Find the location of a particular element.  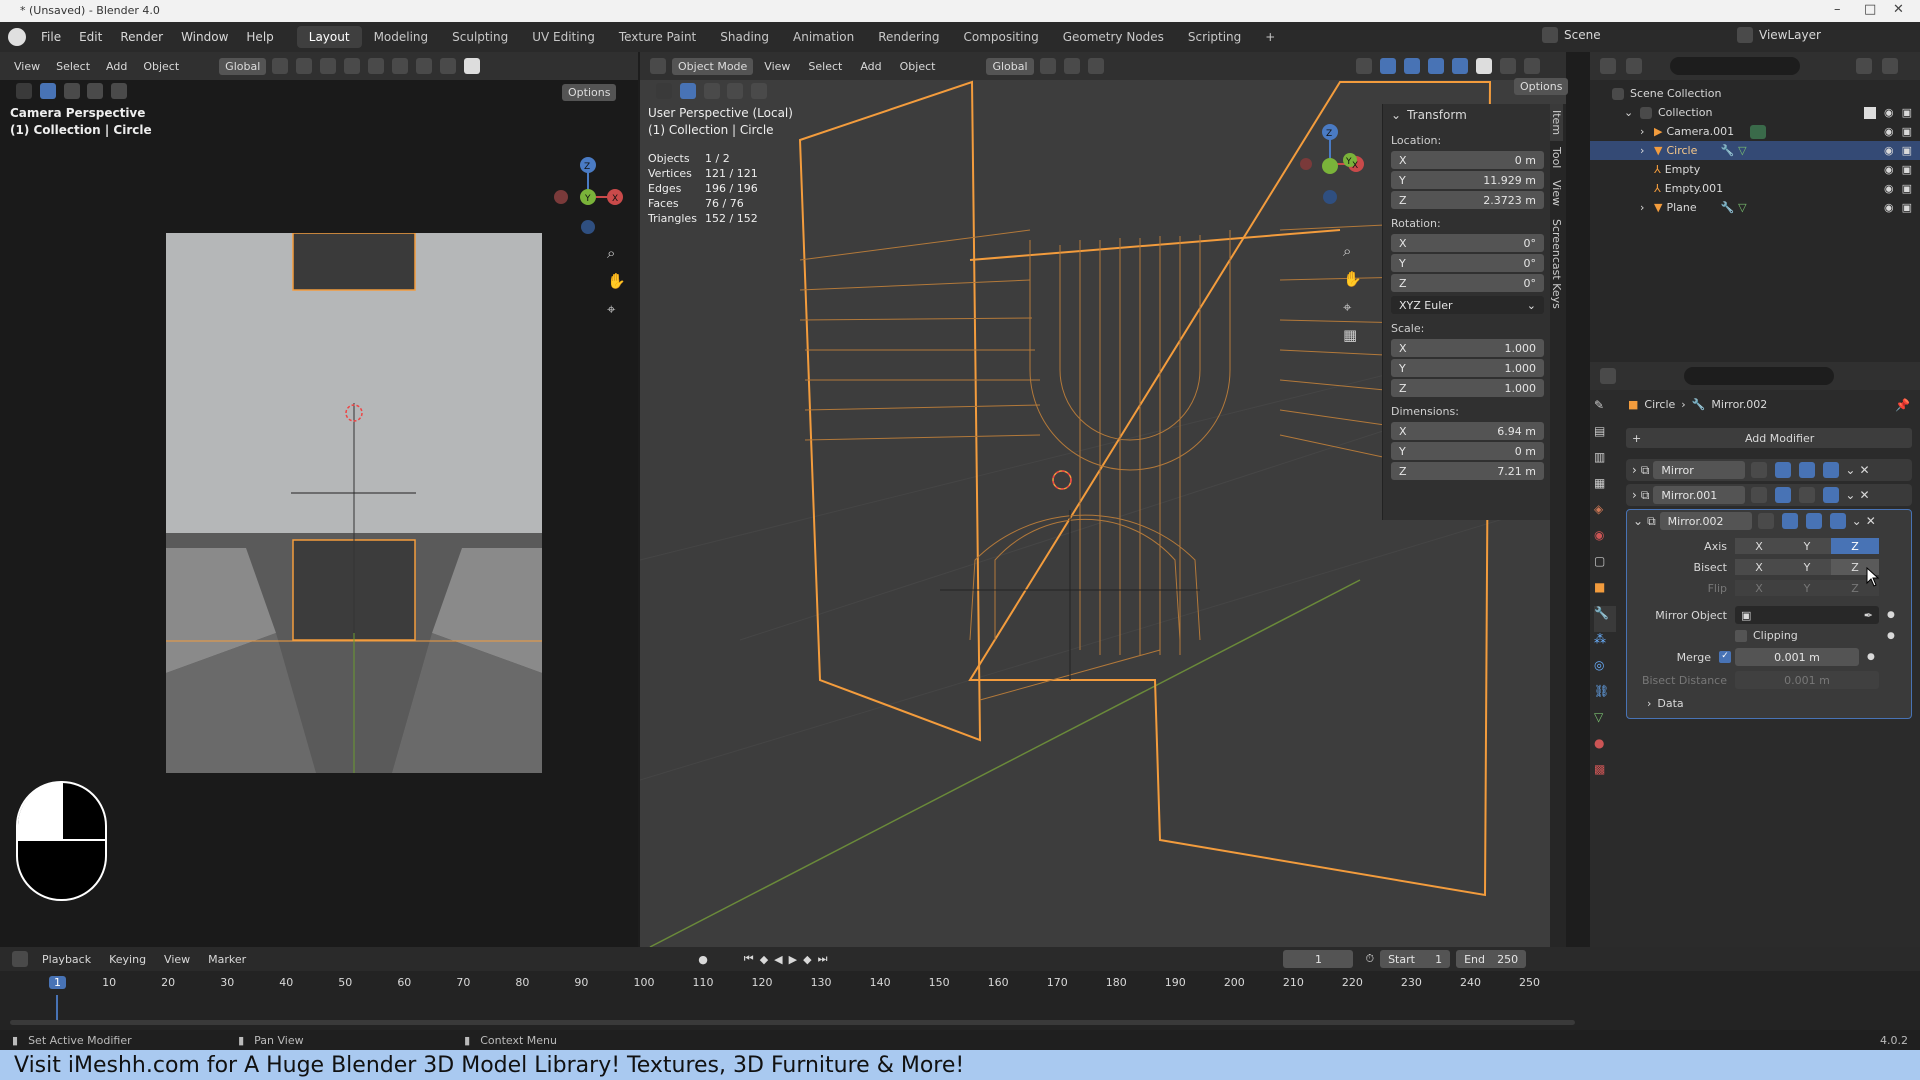

modifier-name-field: Mirror.002 is located at coordinates (1705, 521).